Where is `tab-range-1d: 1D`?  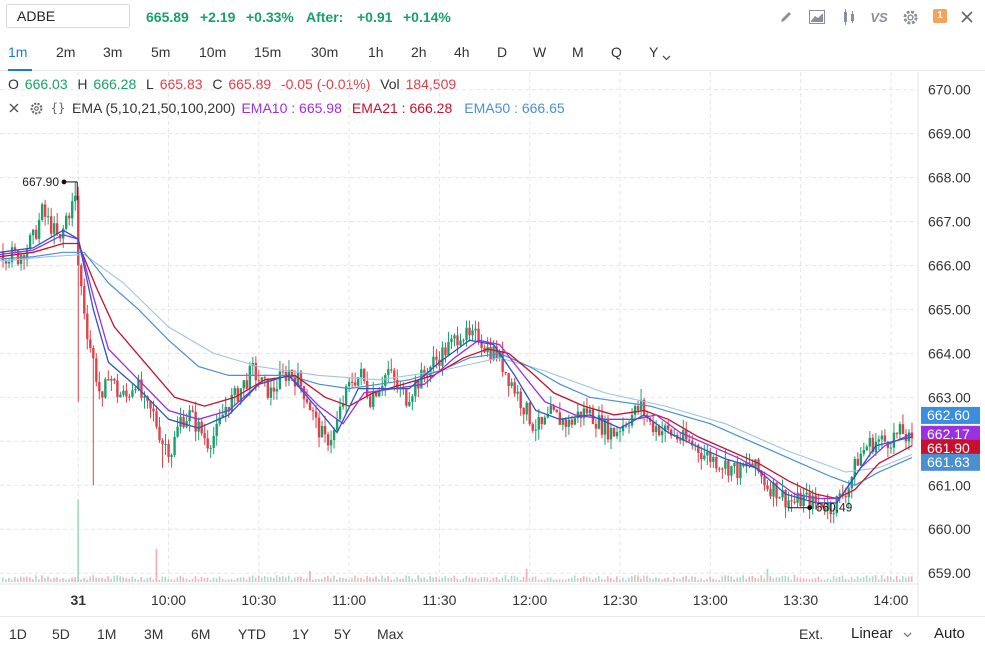 tab-range-1d: 1D is located at coordinates (18, 634).